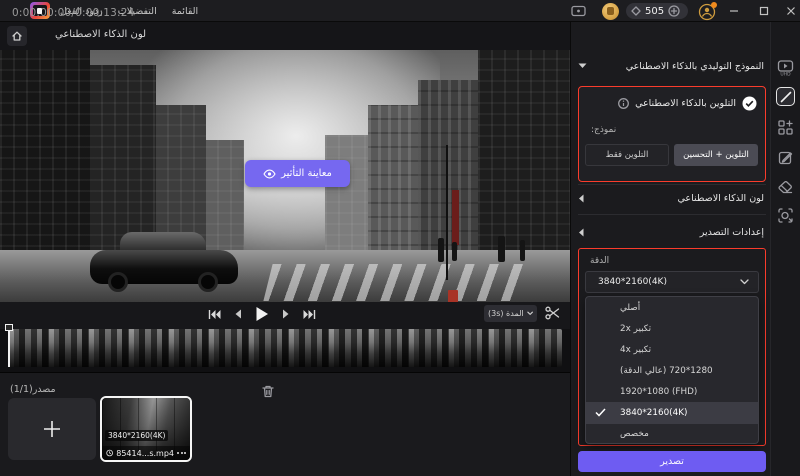 This screenshot has height=476, width=800. I want to click on source-thumbnail: 3840*2160(4K) 85414...s.mp4, so click(146, 429).